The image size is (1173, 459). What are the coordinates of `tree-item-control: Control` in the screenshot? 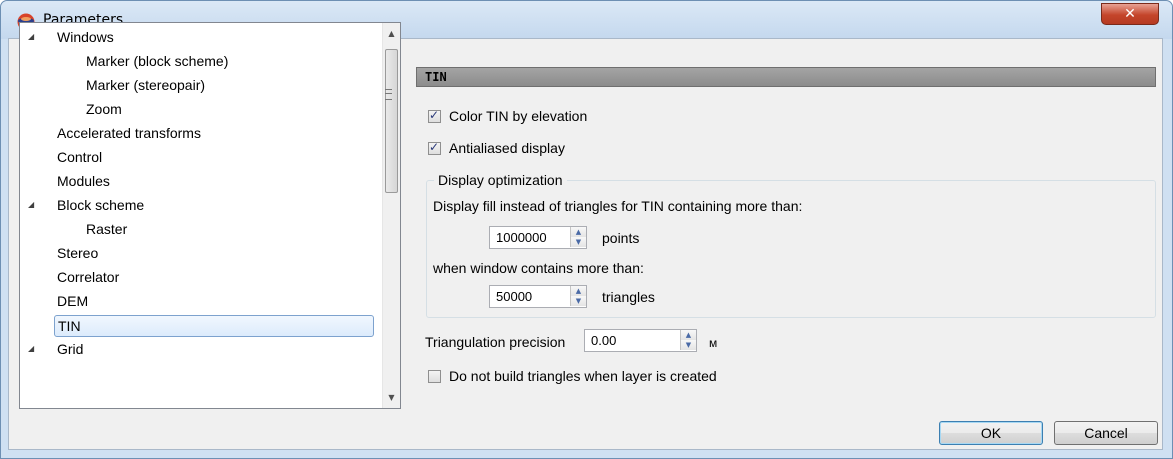 It's located at (79, 157).